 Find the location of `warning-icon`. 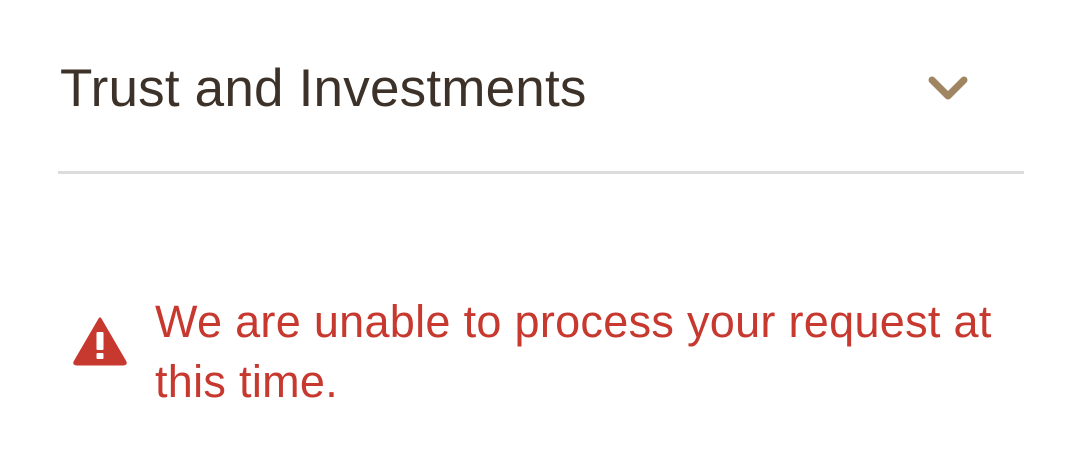

warning-icon is located at coordinates (100, 341).